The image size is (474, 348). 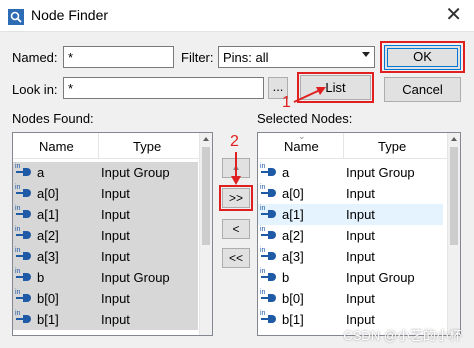 What do you see at coordinates (246, 57) in the screenshot?
I see `filter-value: Pins: all` at bounding box center [246, 57].